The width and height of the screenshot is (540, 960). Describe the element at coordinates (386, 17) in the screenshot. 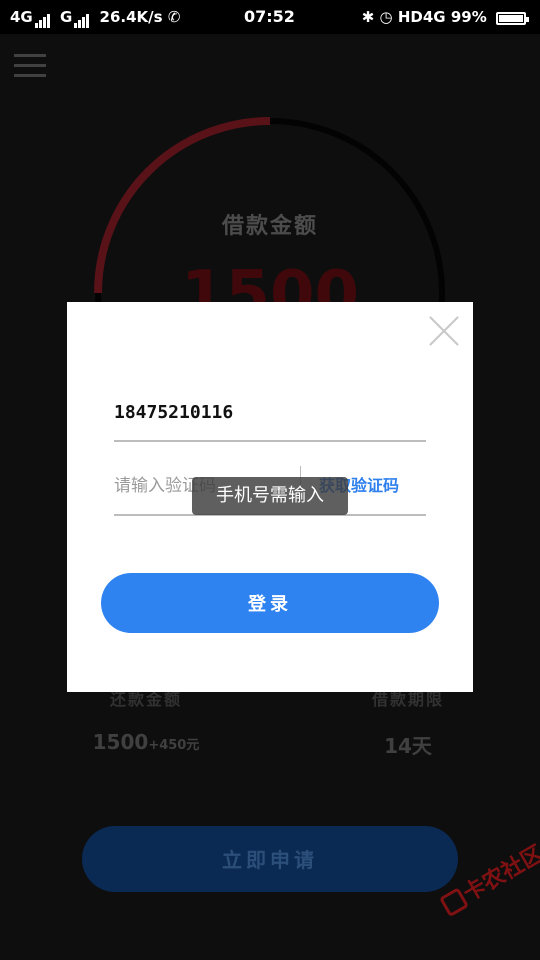

I see `alarm-icon: ◷` at that location.